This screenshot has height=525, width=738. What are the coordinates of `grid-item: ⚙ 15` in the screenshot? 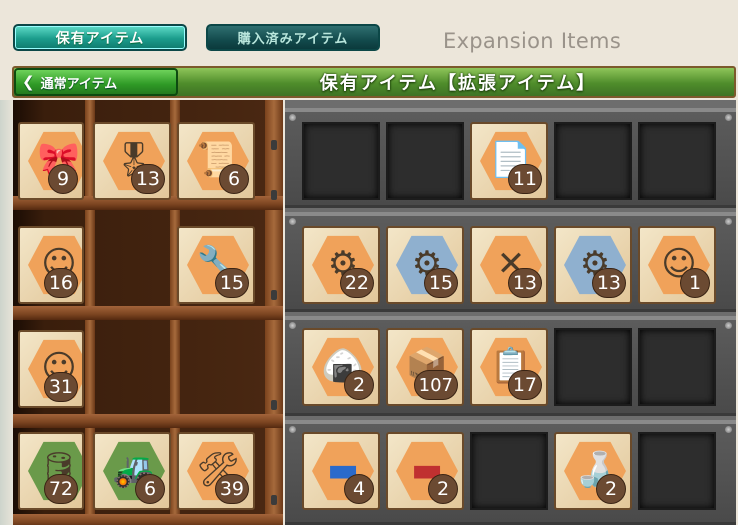 It's located at (425, 265).